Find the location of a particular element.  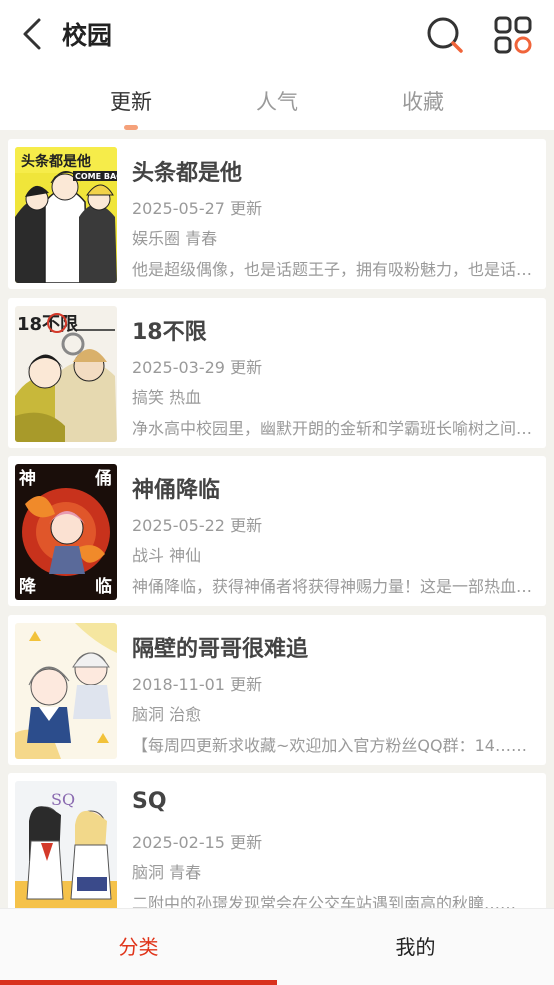

comic-title: 18不限 is located at coordinates (169, 332).